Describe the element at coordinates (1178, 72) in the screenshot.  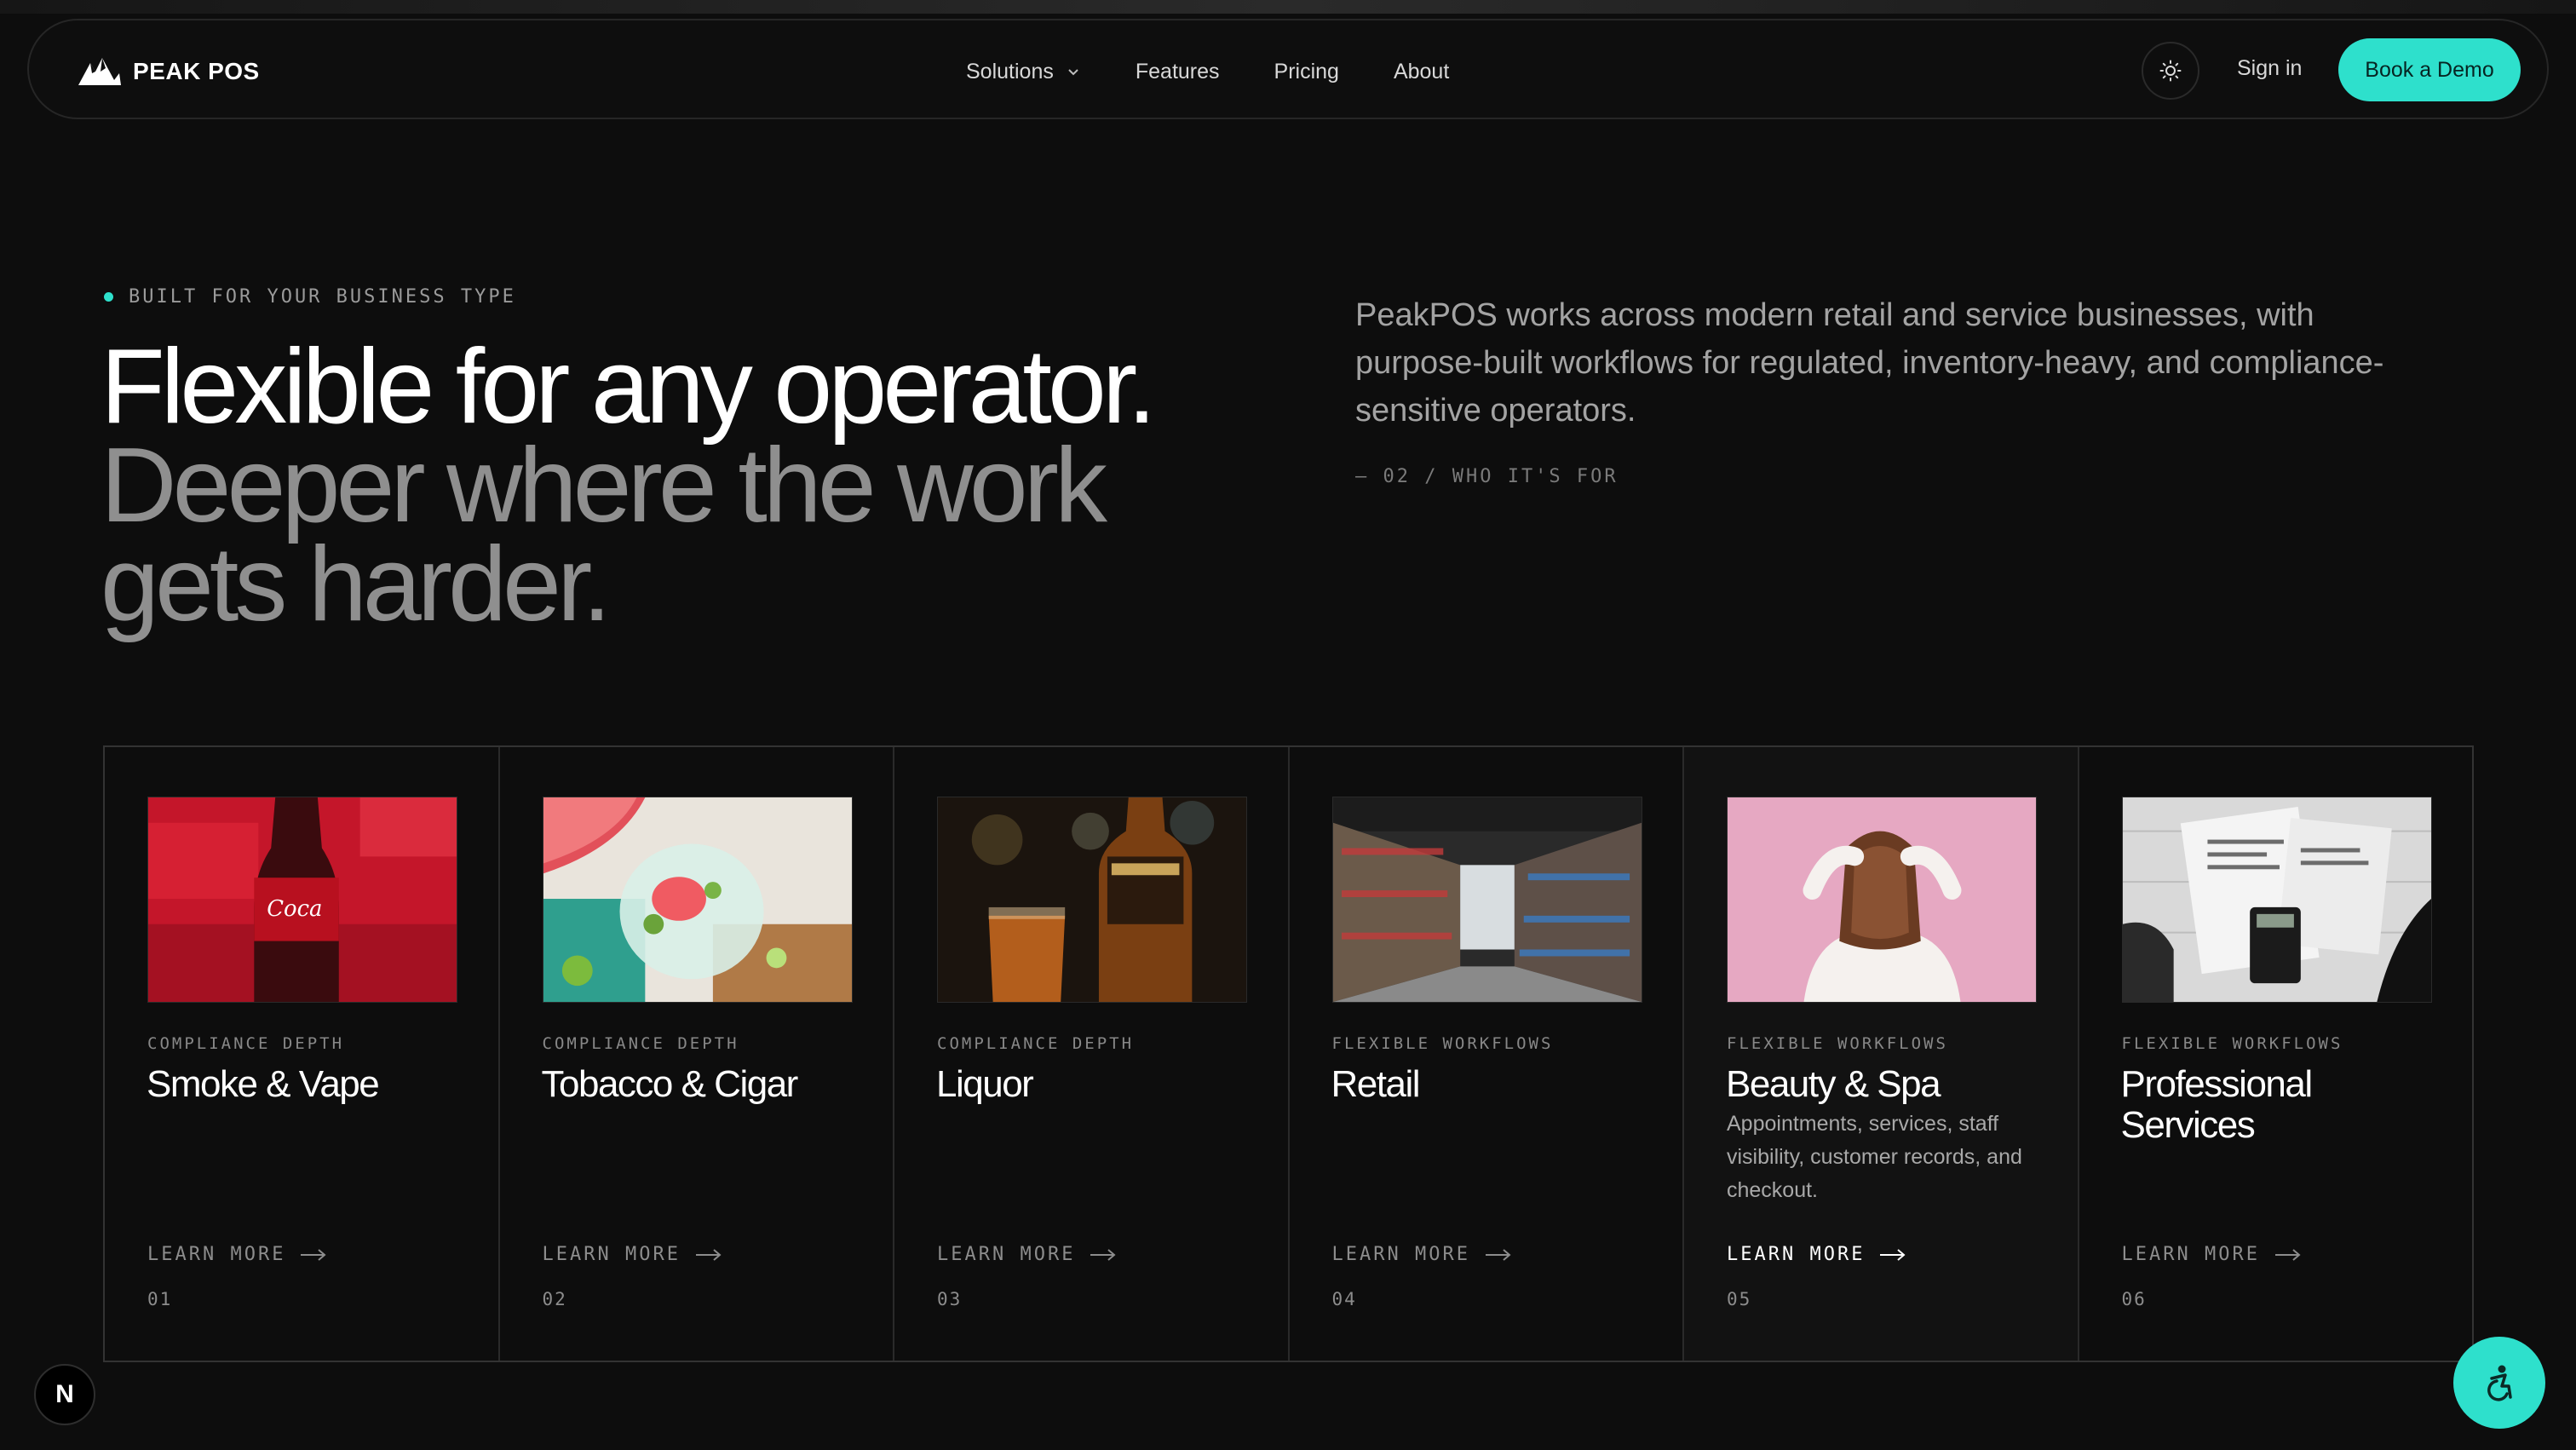
I see `nav-link-features: Features` at that location.